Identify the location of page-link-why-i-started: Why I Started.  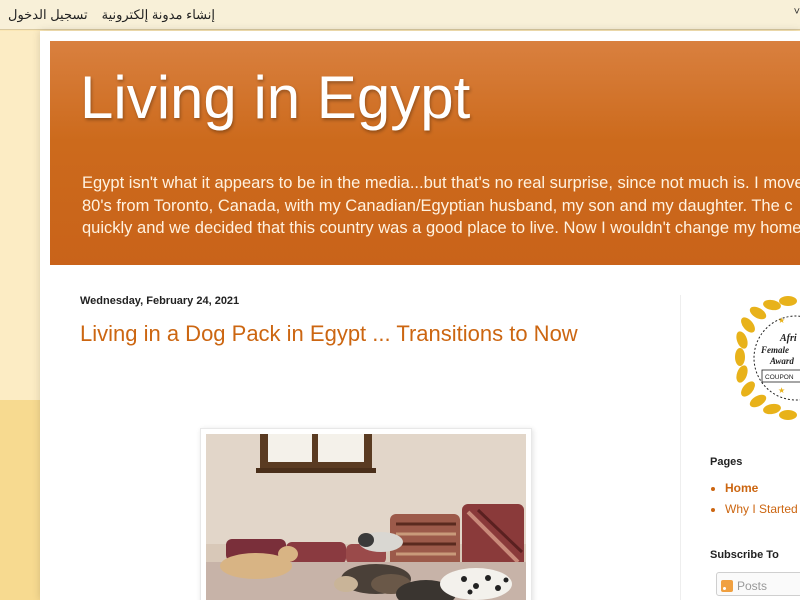
(761, 509).